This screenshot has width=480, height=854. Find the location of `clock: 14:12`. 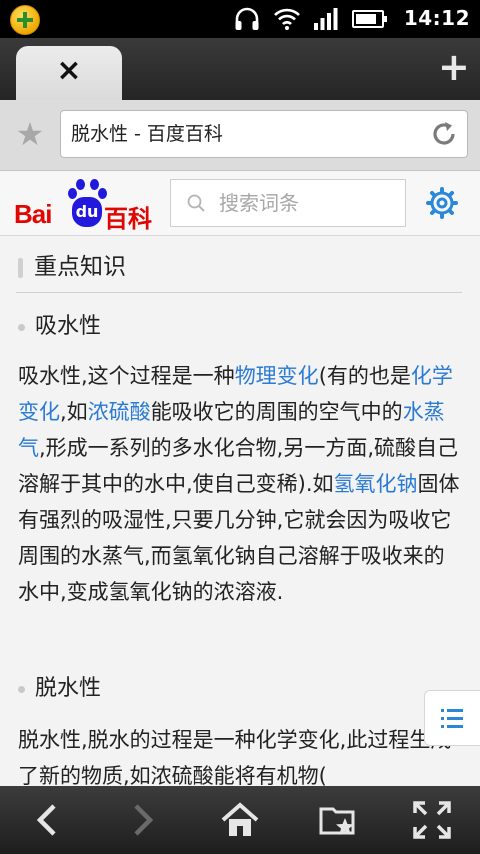

clock: 14:12 is located at coordinates (436, 18).